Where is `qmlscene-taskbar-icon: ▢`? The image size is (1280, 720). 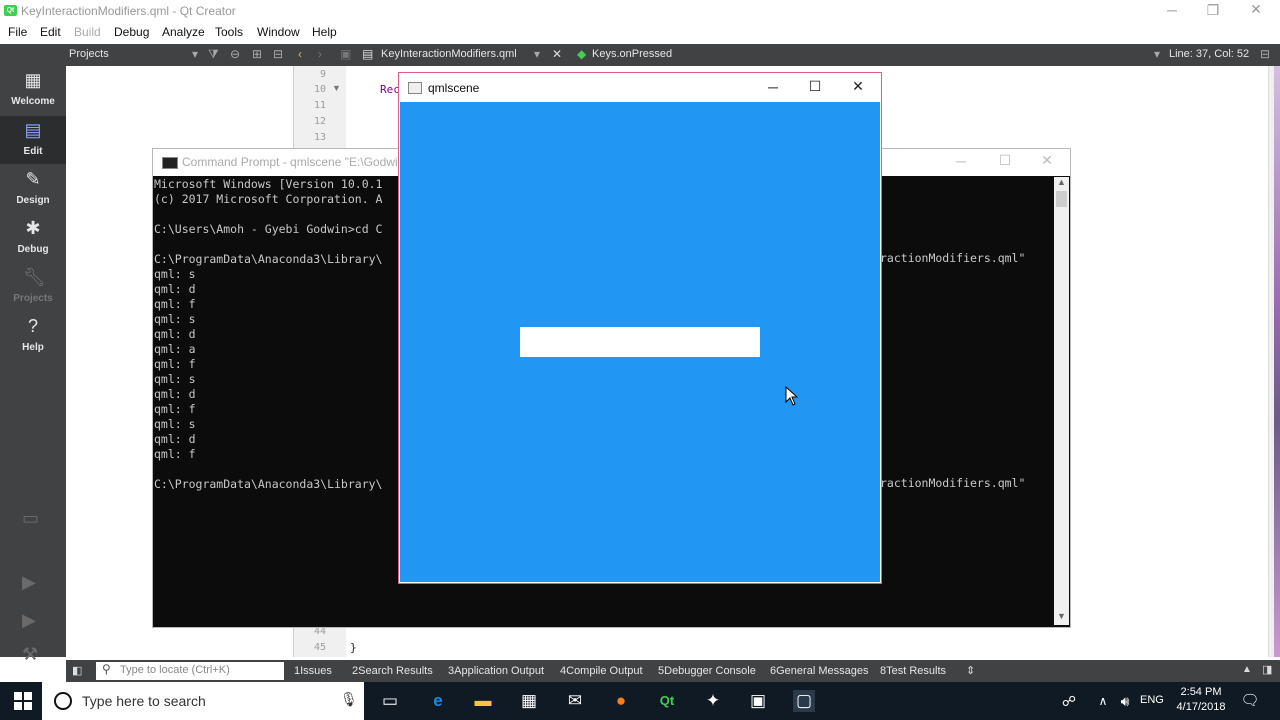 qmlscene-taskbar-icon: ▢ is located at coordinates (804, 701).